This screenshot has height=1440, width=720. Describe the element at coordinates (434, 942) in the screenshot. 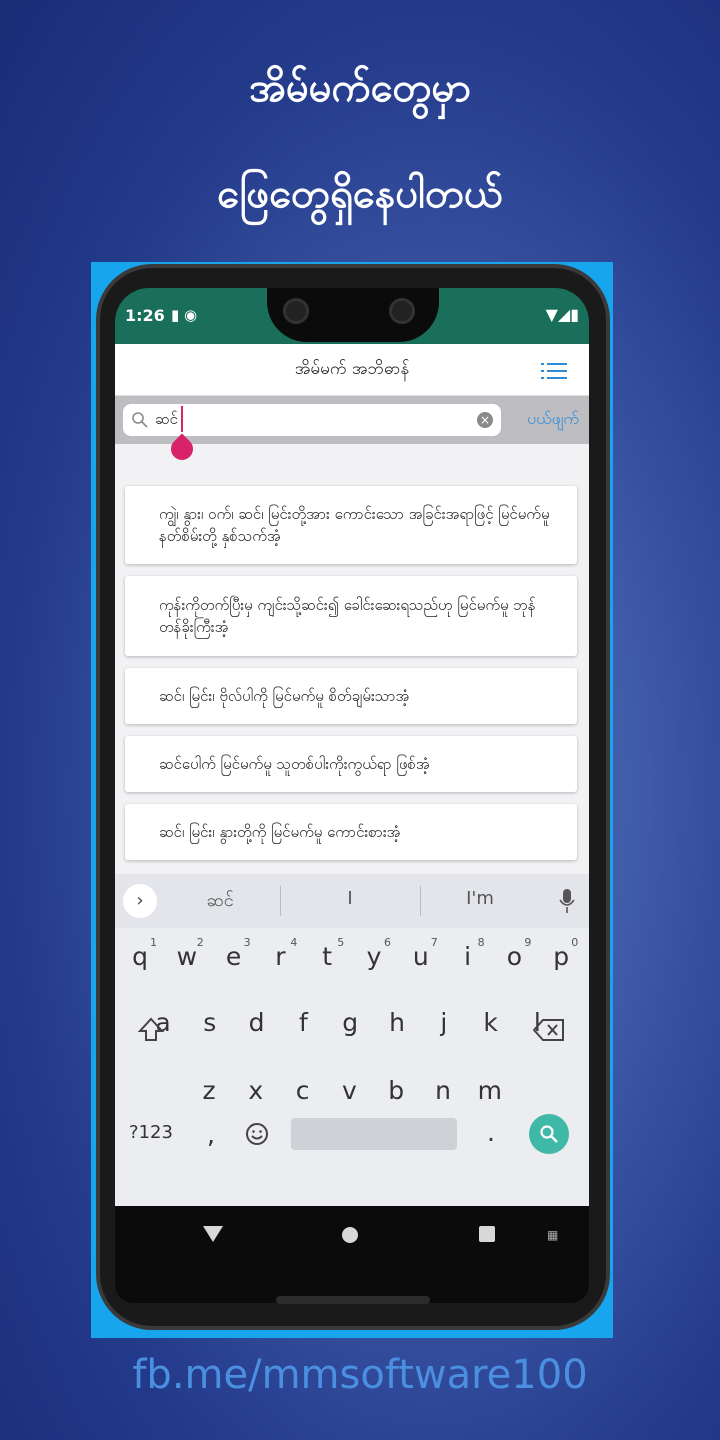

I see `key-hint: 7` at that location.